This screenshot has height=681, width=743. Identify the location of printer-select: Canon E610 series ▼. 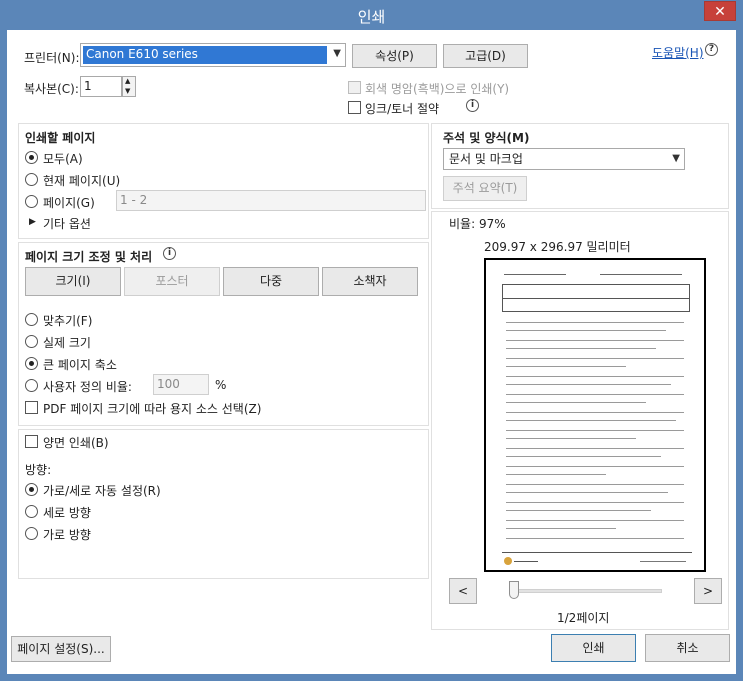
(213, 55).